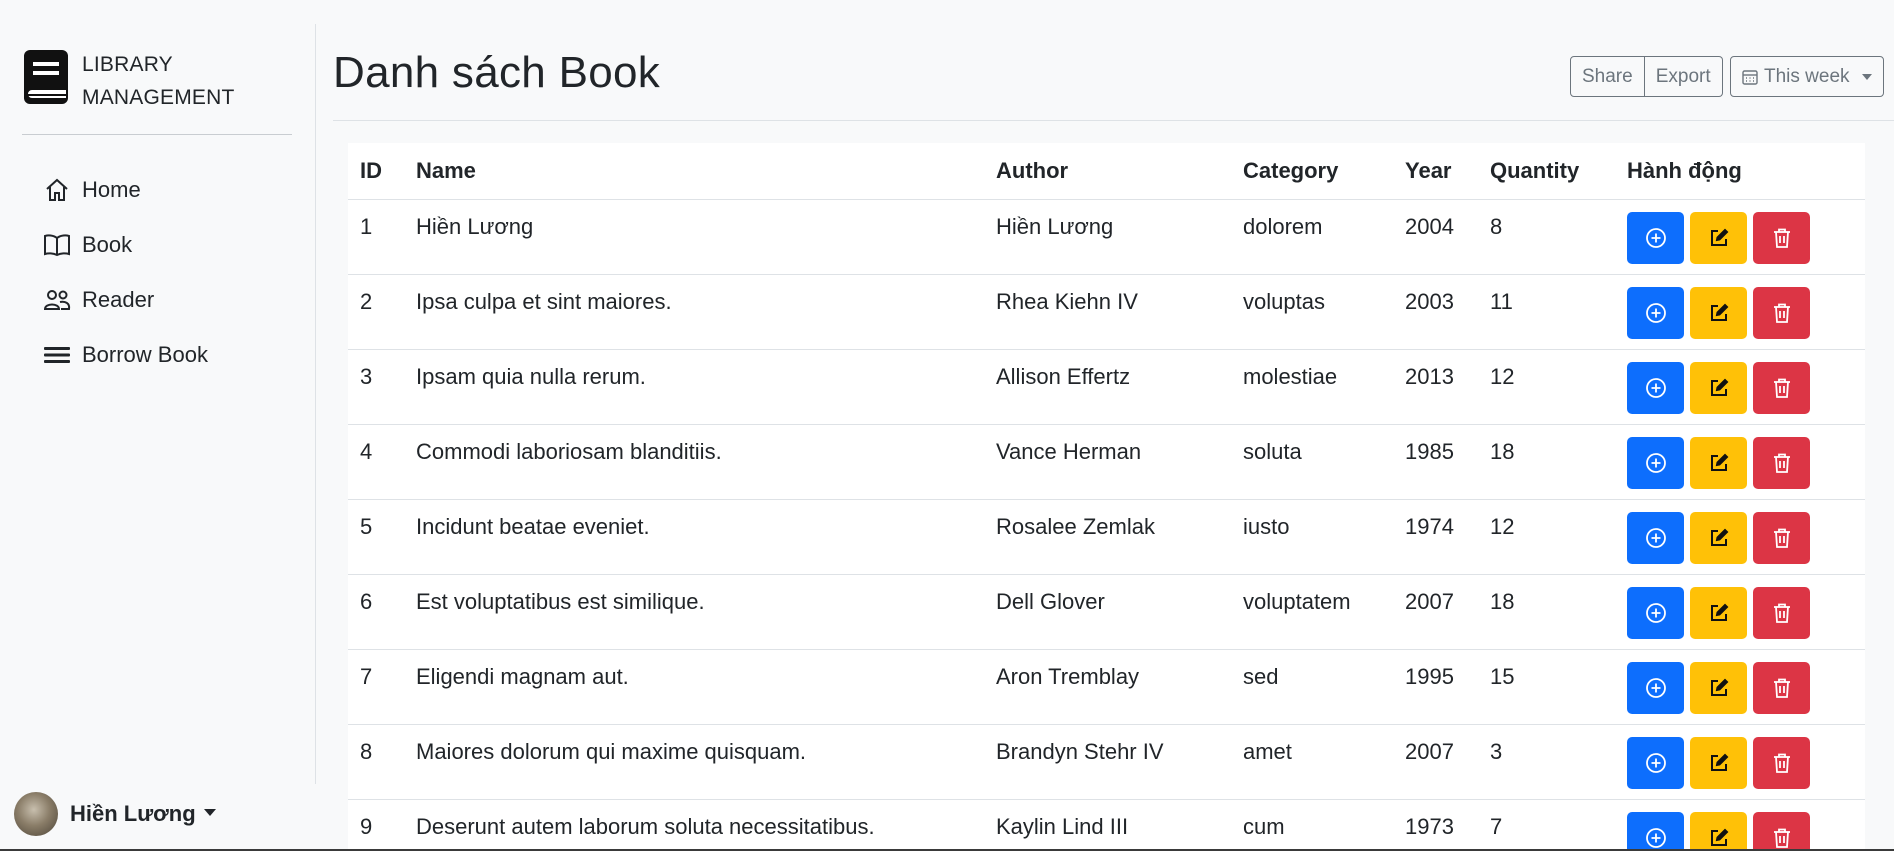 This screenshot has width=1894, height=851. What do you see at coordinates (1312, 237) in the screenshot?
I see `cell-category: dolorem` at bounding box center [1312, 237].